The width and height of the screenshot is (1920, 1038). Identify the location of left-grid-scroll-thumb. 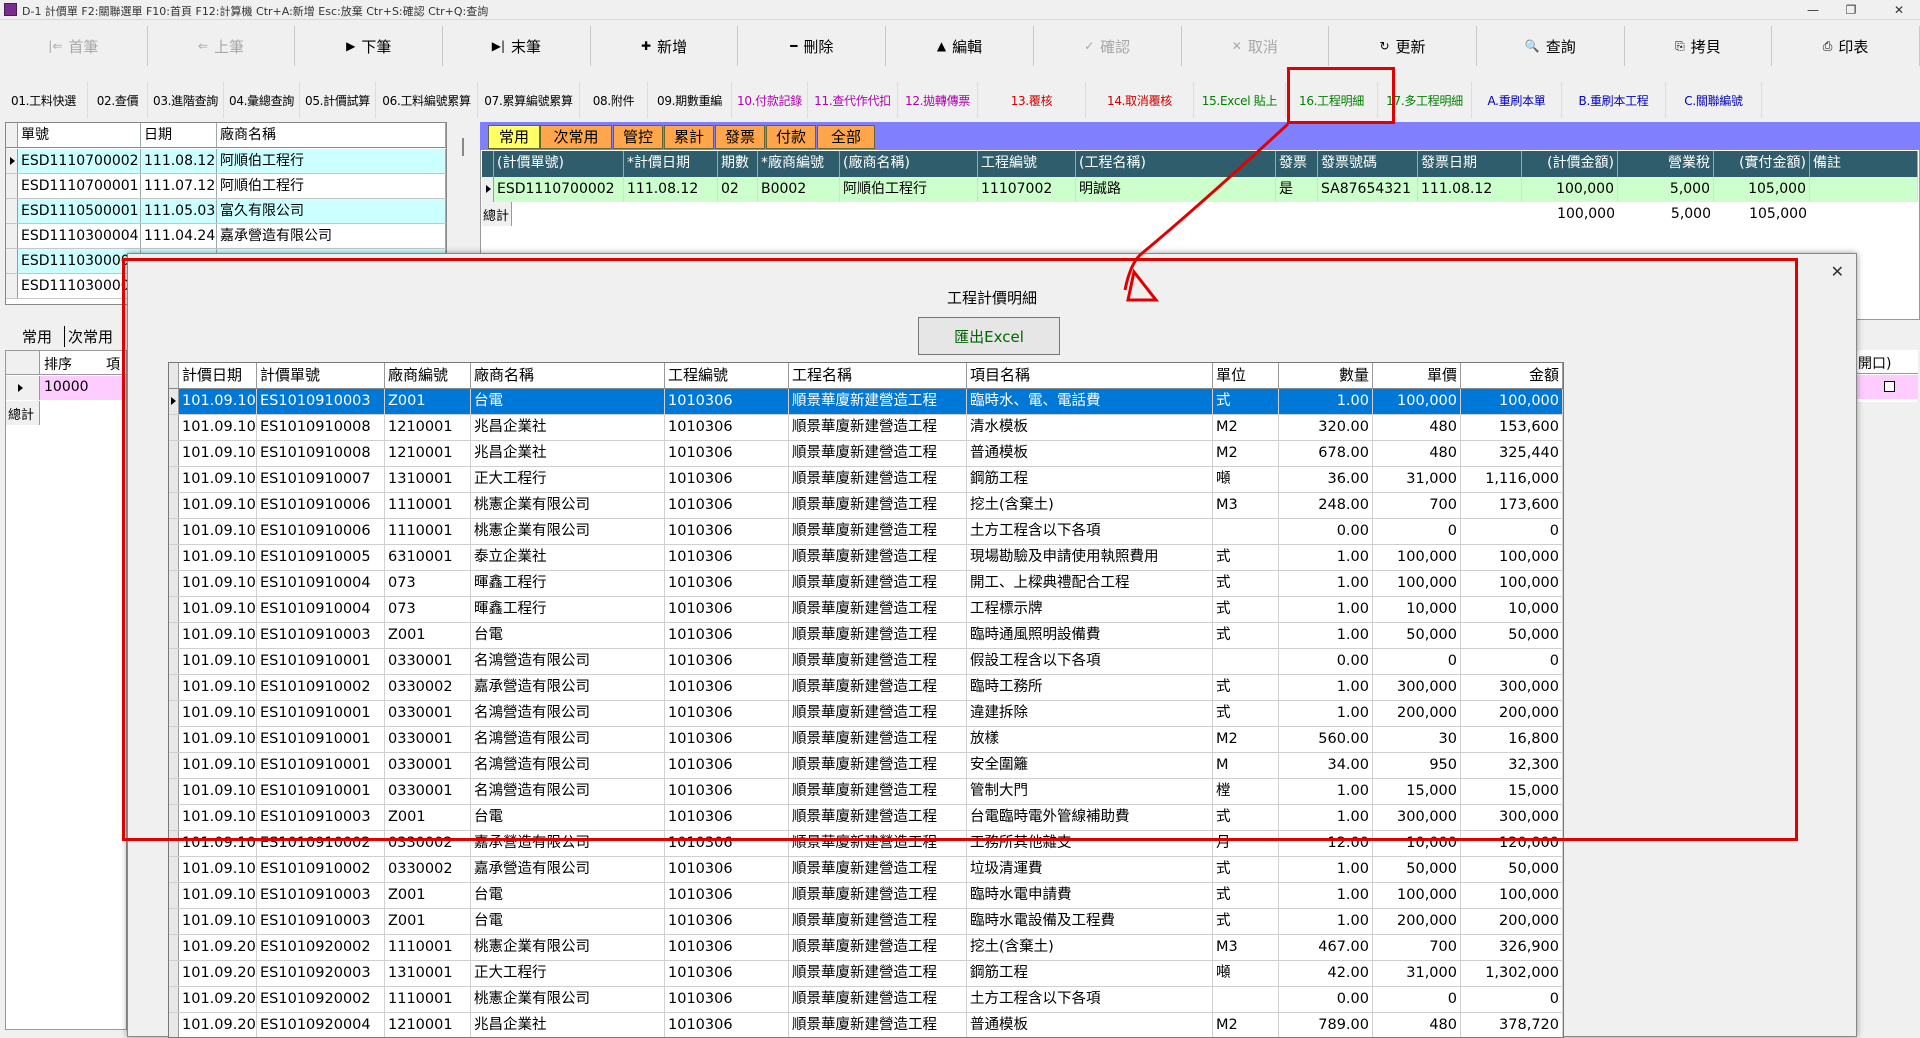
(463, 147).